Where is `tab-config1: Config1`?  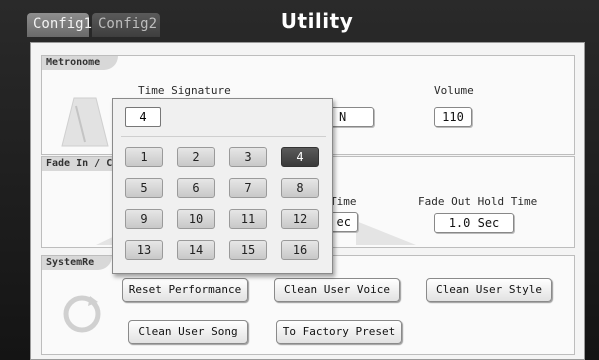
tab-config1: Config1 is located at coordinates (59, 25).